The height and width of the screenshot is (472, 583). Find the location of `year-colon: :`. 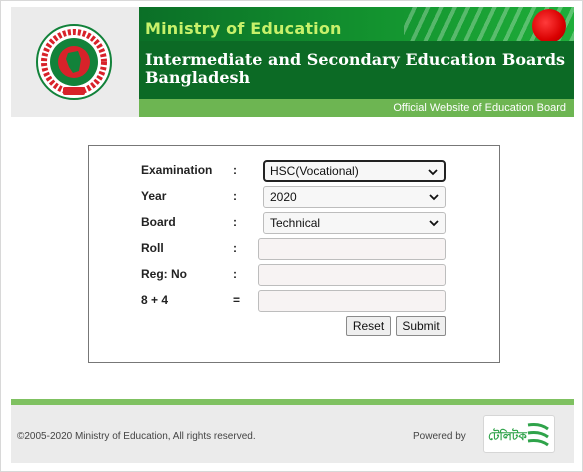

year-colon: : is located at coordinates (235, 196).